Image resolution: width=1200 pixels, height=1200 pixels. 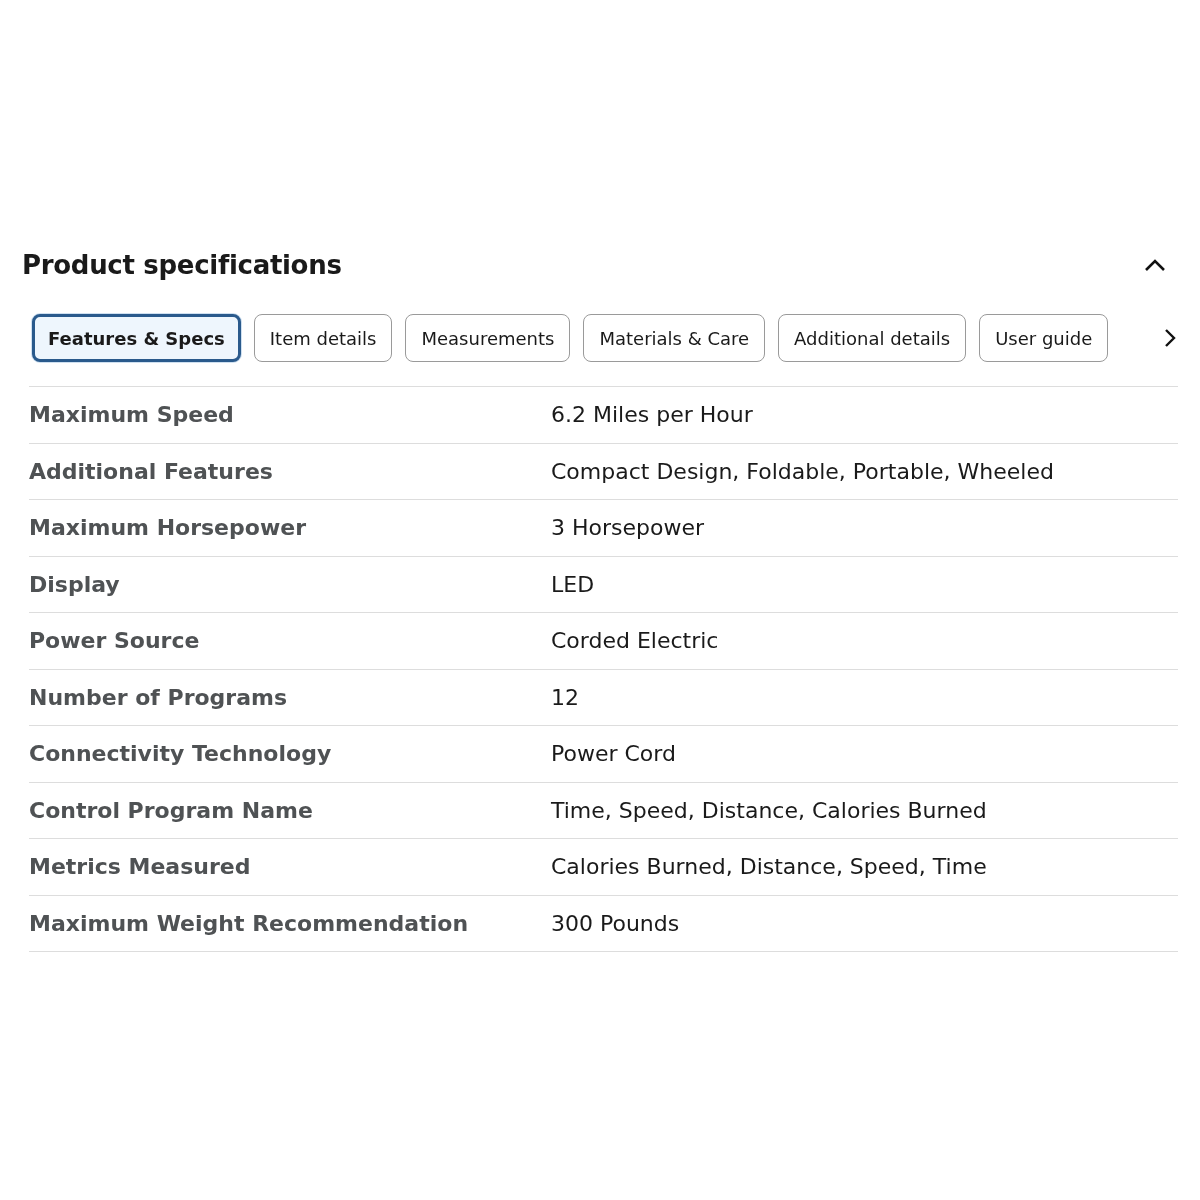 I want to click on tab: Features & Specs, so click(x=136, y=338).